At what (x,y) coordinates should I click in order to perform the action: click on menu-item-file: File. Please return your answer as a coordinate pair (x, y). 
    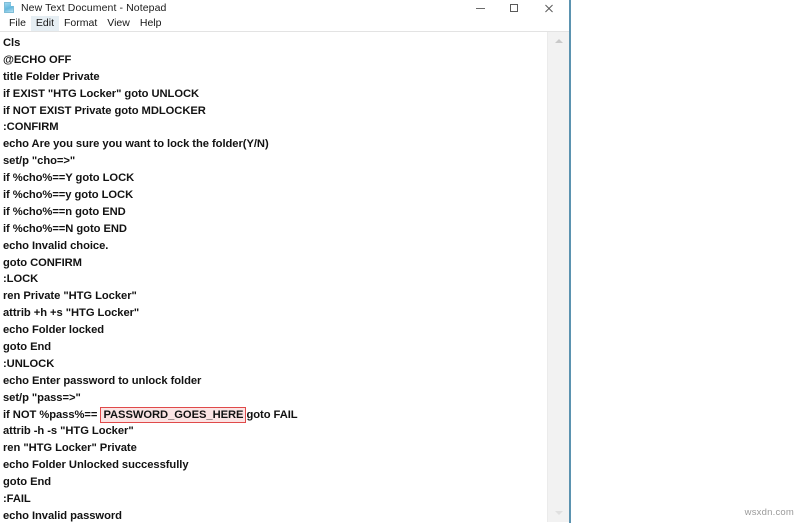
    Looking at the image, I should click on (17, 23).